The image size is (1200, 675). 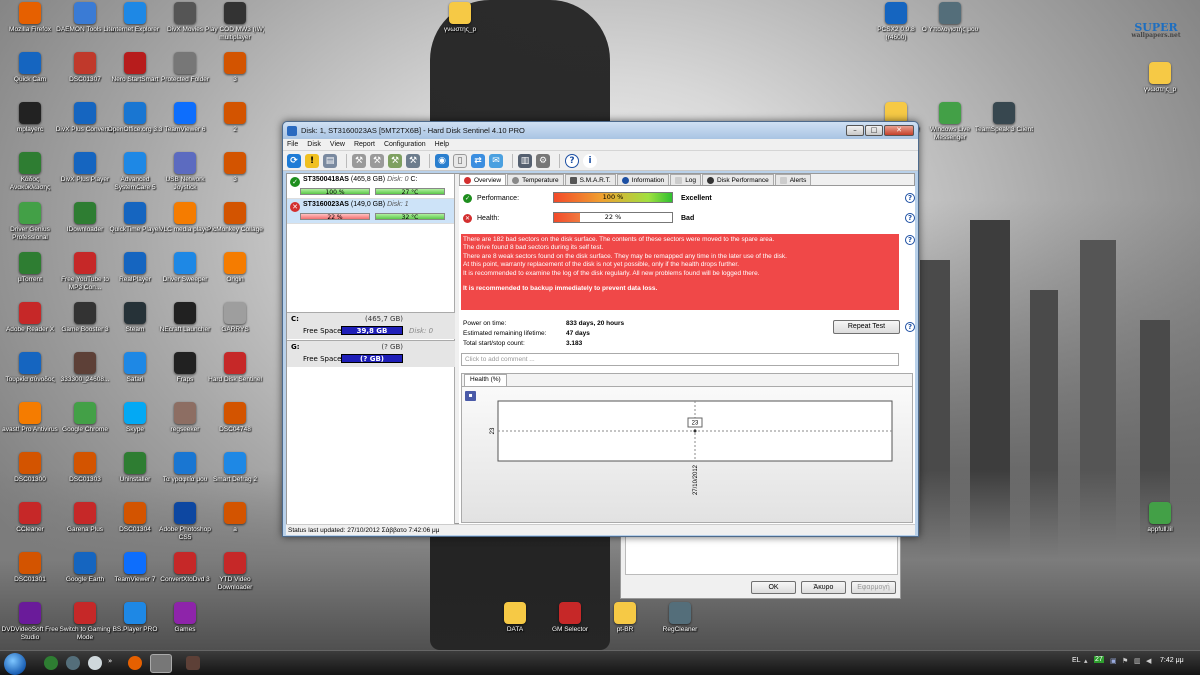 I want to click on info-icon: i, so click(x=590, y=160).